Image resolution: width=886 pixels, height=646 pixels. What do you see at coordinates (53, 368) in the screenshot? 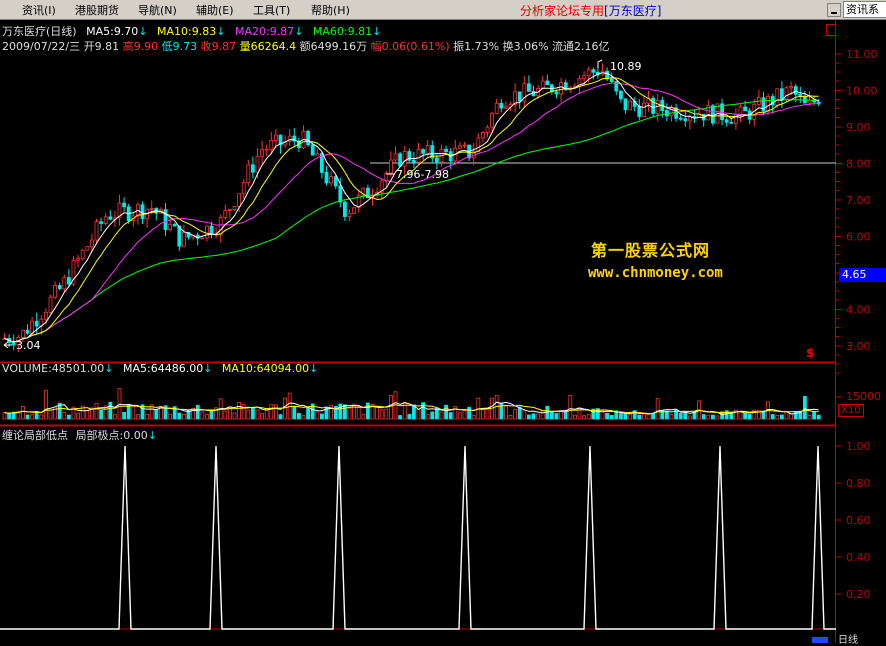
I see `volume-title: VOLUME:48501.00` at bounding box center [53, 368].